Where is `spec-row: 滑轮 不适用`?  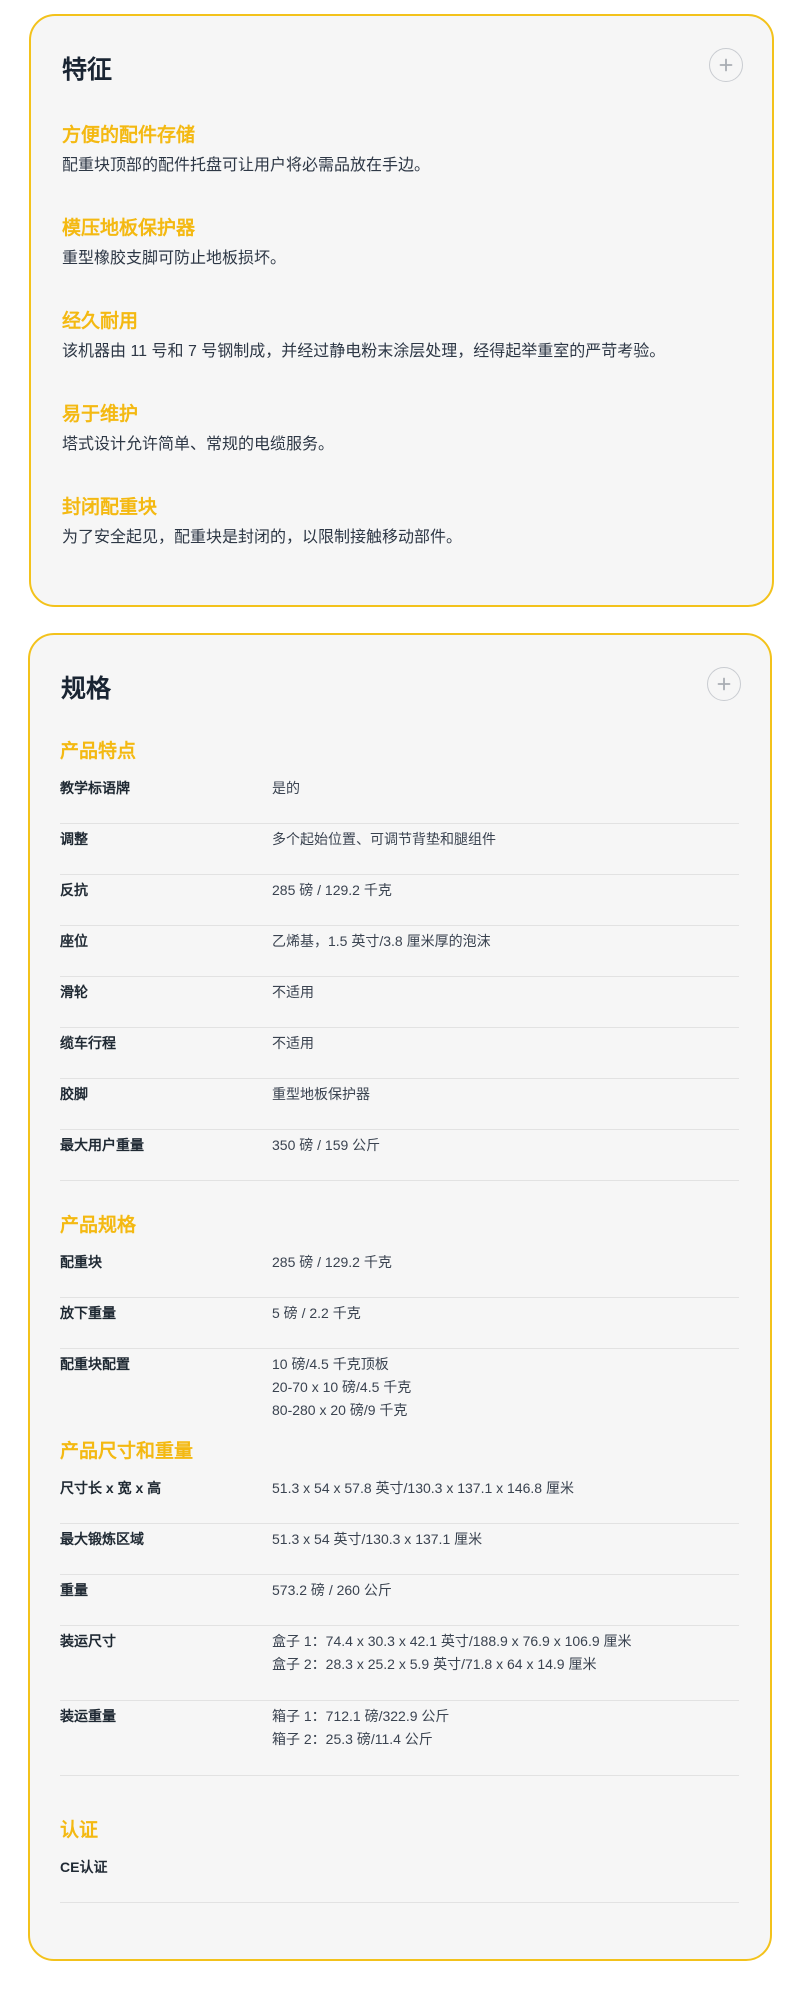 spec-row: 滑轮 不适用 is located at coordinates (399, 1002).